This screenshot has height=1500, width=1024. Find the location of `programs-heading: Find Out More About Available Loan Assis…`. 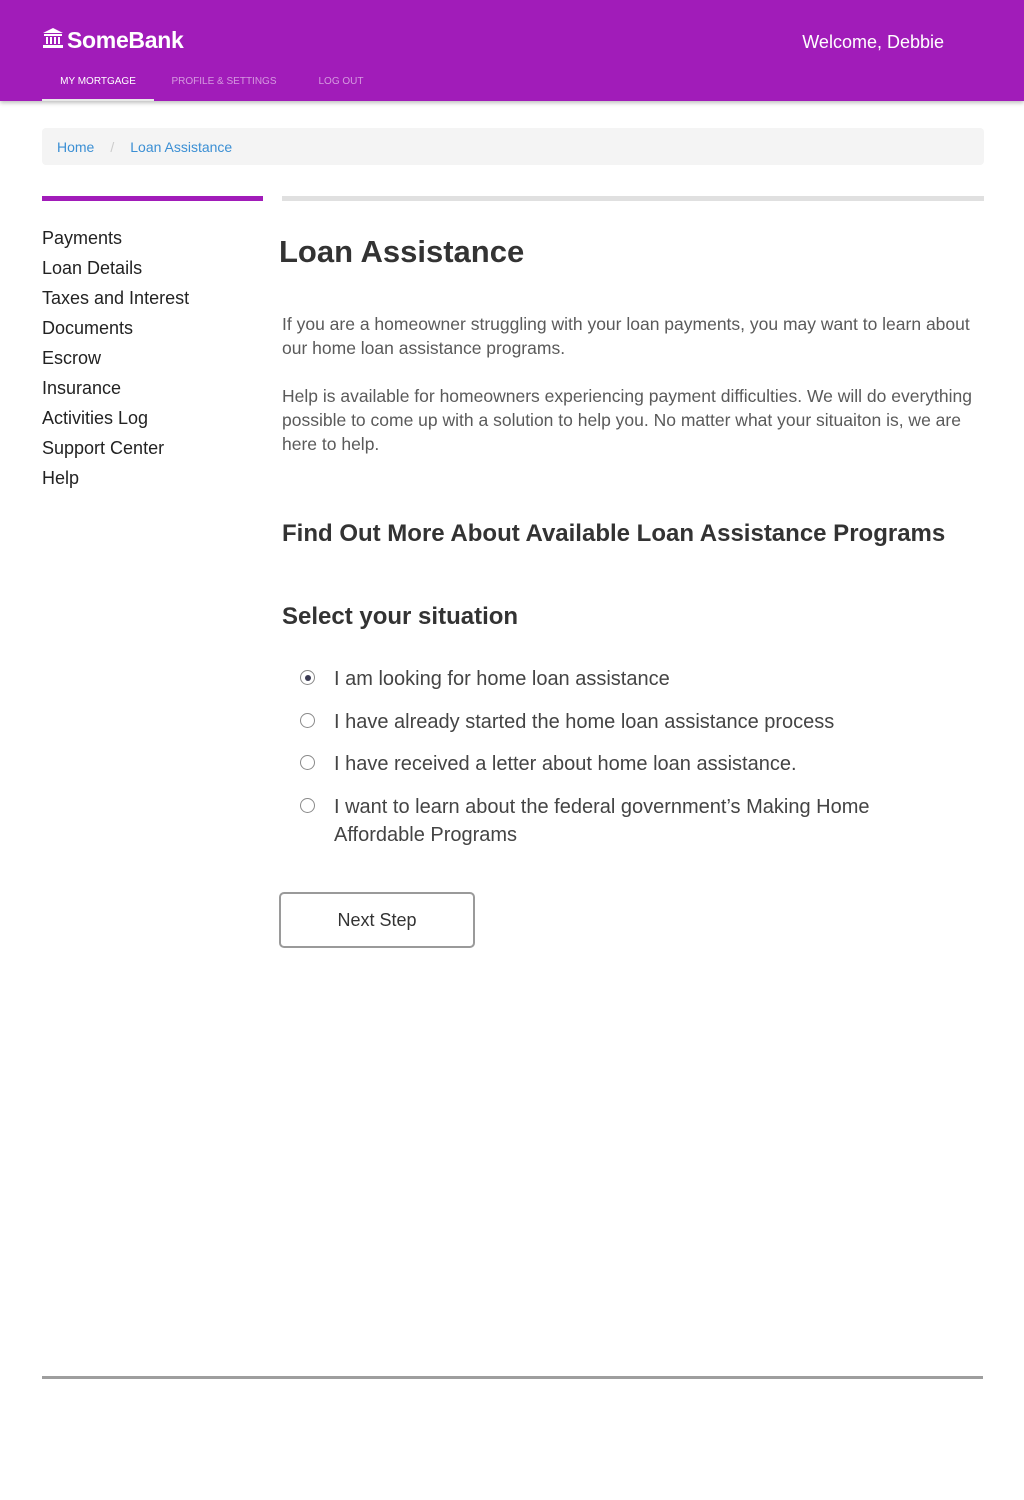

programs-heading: Find Out More About Available Loan Assis… is located at coordinates (614, 533).